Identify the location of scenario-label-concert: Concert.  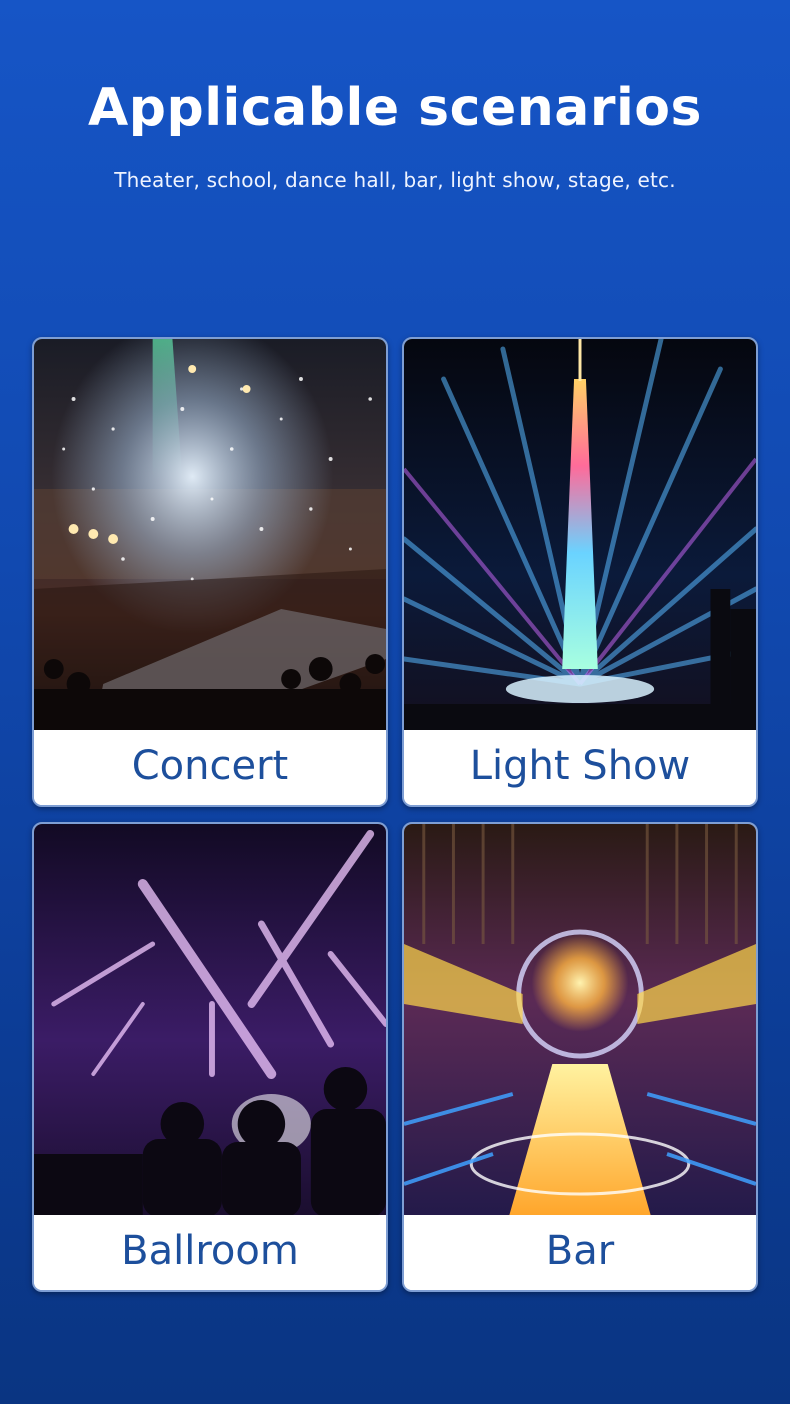
(210, 767).